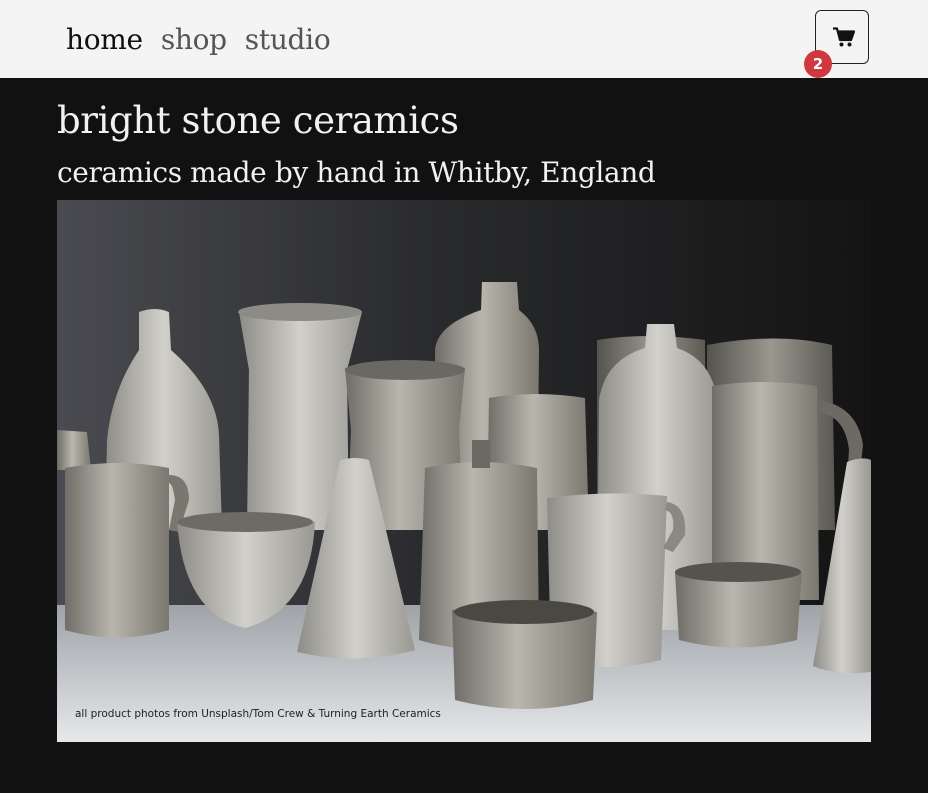  What do you see at coordinates (258, 120) in the screenshot?
I see `site-title: bright stone ceramics` at bounding box center [258, 120].